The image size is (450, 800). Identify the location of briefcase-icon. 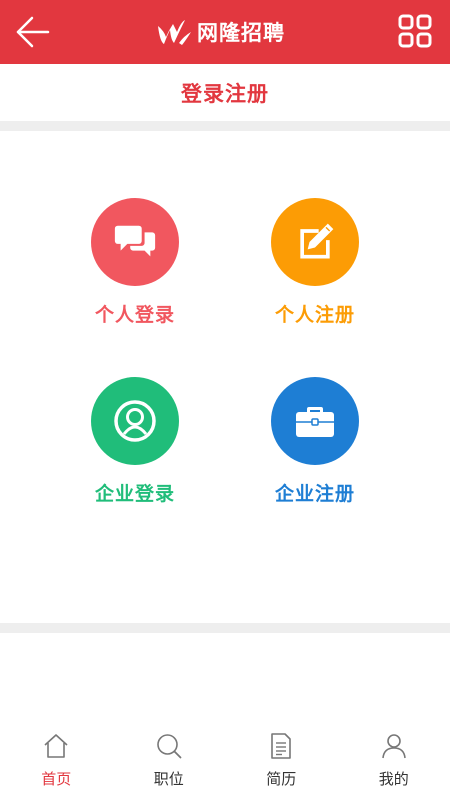
(315, 422).